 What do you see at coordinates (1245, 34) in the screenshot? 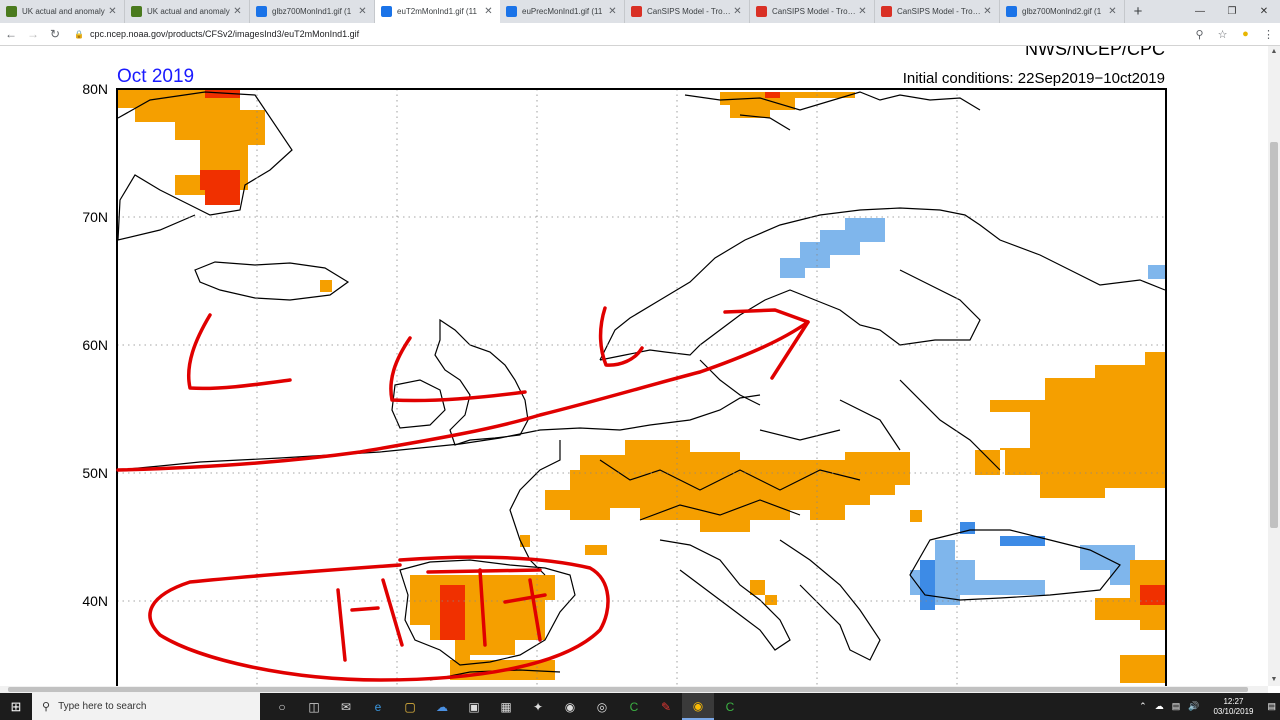
I see `extension-icon: ●` at bounding box center [1245, 34].